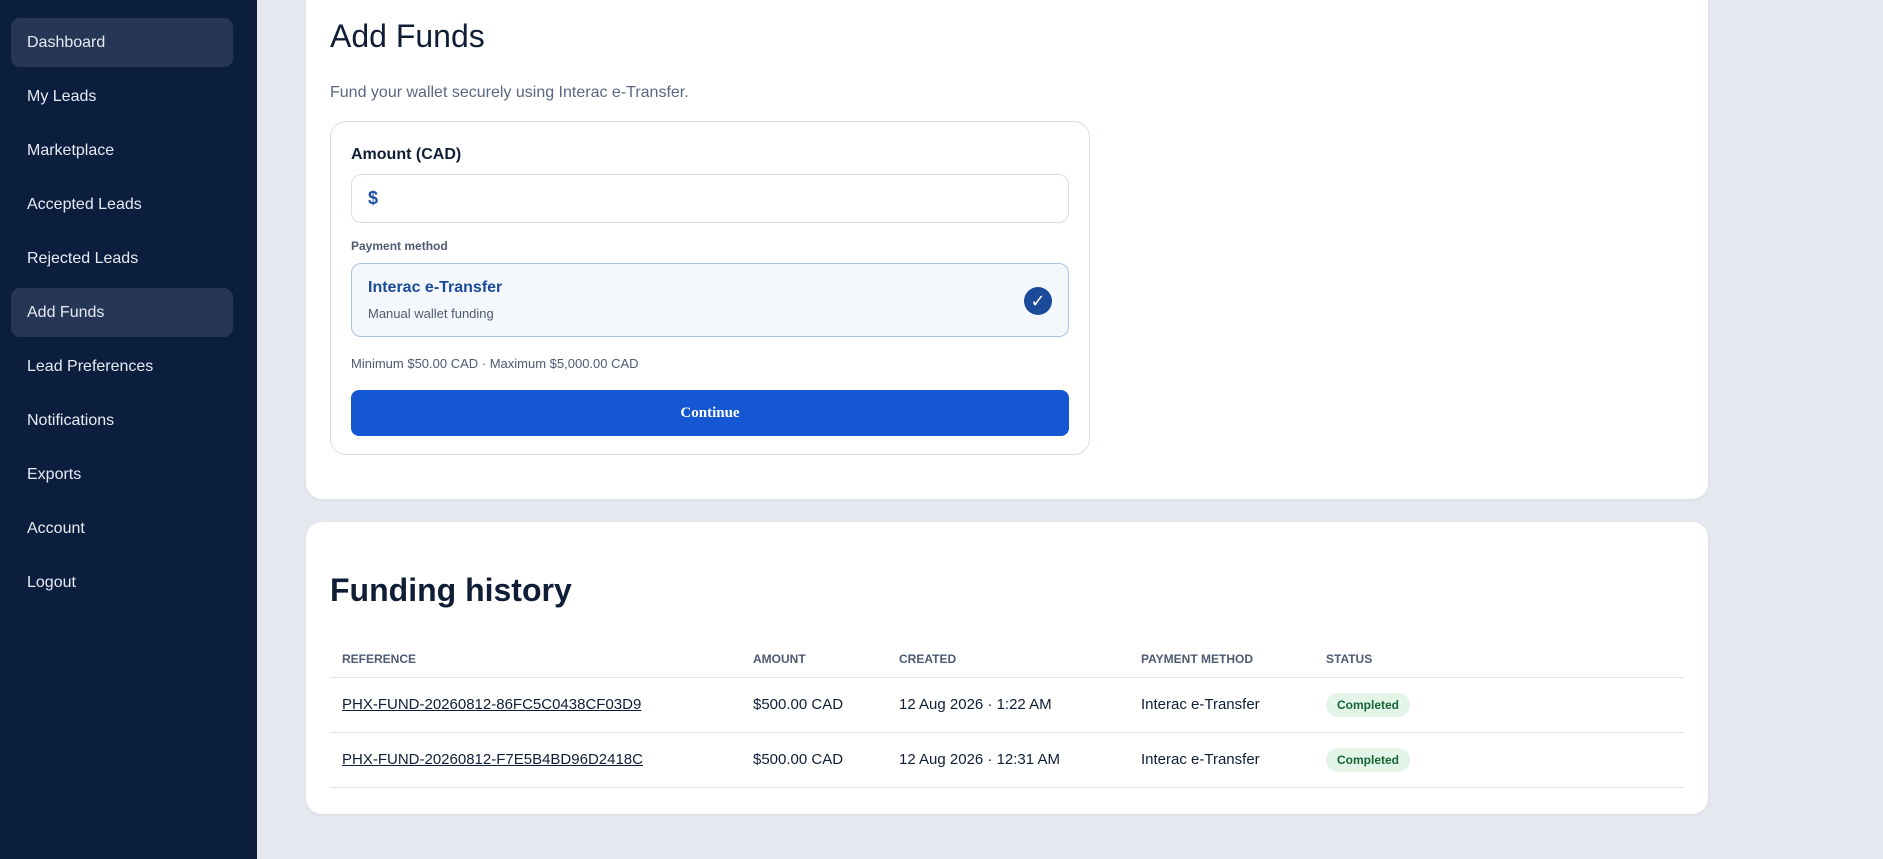 This screenshot has width=1883, height=859. Describe the element at coordinates (122, 312) in the screenshot. I see `sidebar-item-add-funds: Add Funds` at that location.